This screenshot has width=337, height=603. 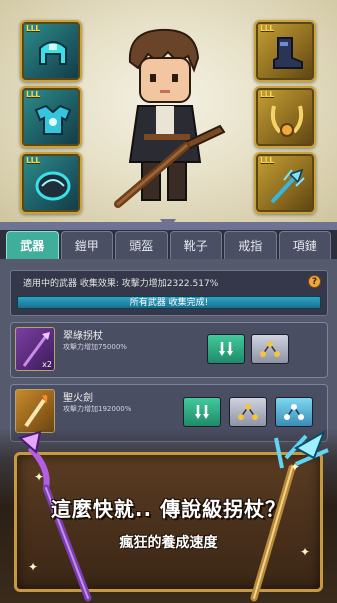 What do you see at coordinates (170, 118) in the screenshot?
I see `hero-character` at bounding box center [170, 118].